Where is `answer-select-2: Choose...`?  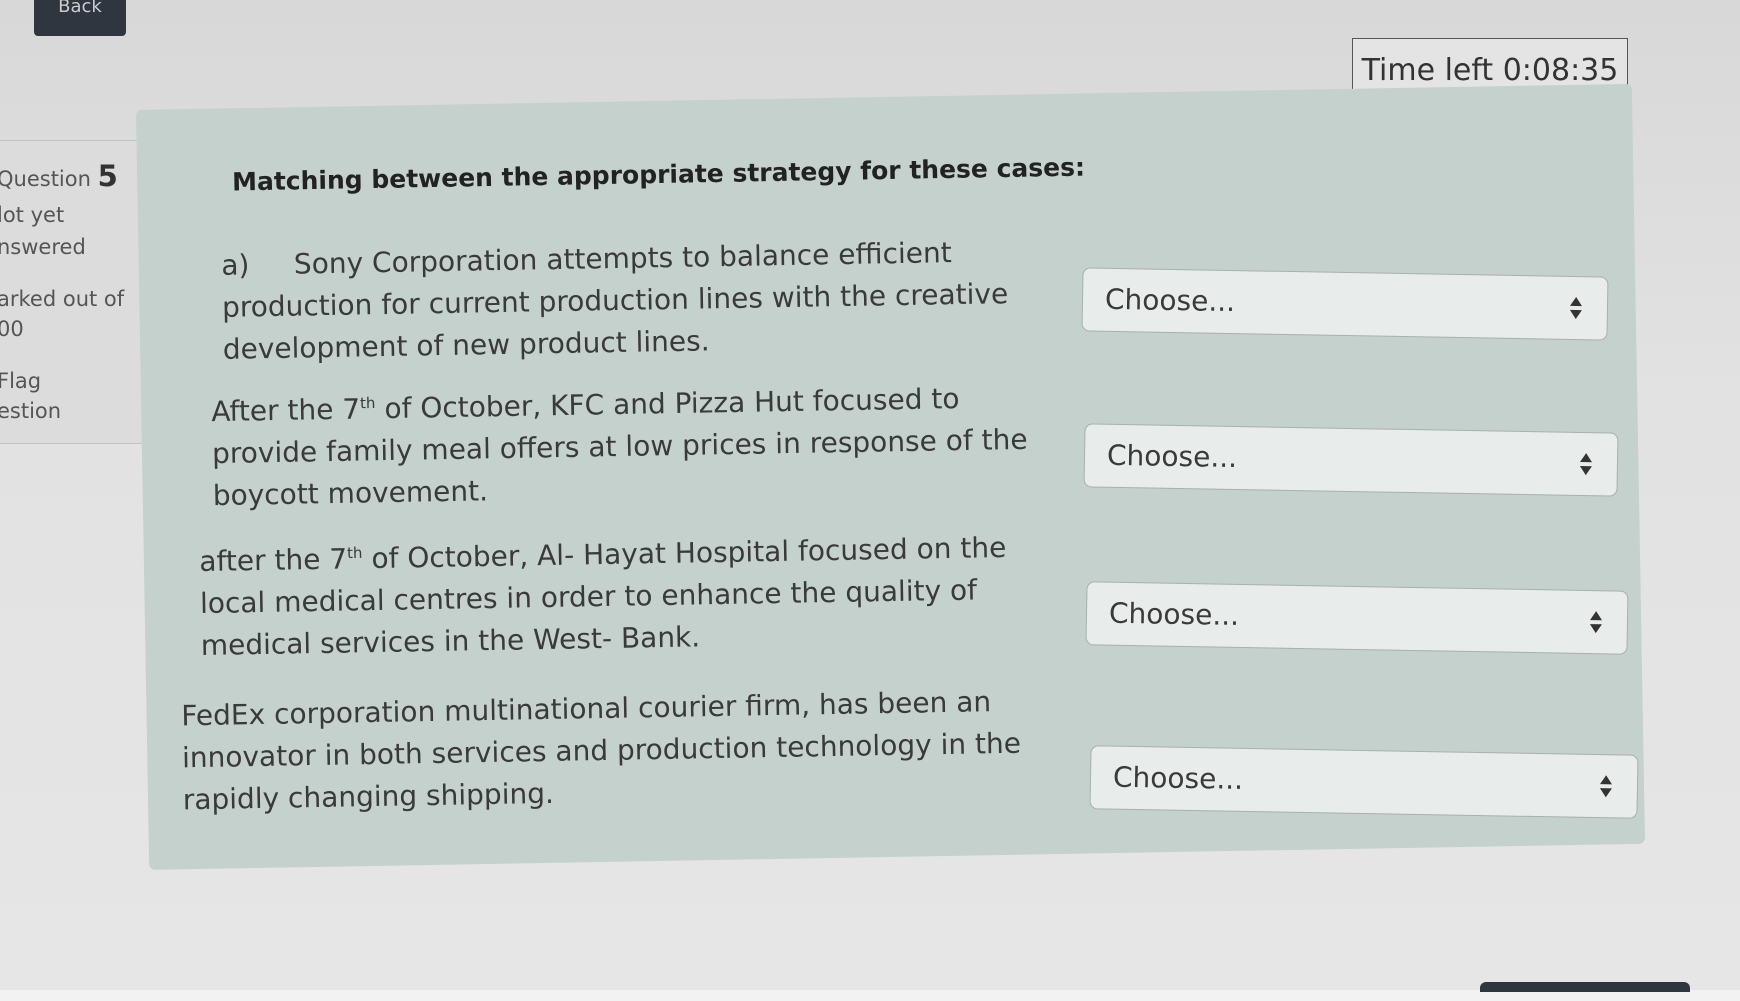 answer-select-2: Choose... is located at coordinates (1351, 460).